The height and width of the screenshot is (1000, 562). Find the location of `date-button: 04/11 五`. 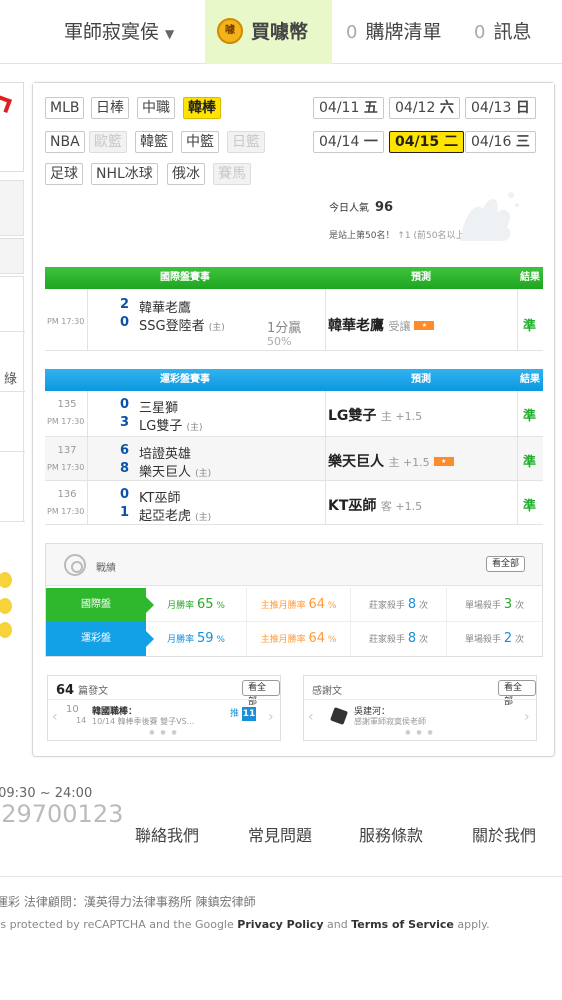

date-button: 04/11 五 is located at coordinates (348, 108).